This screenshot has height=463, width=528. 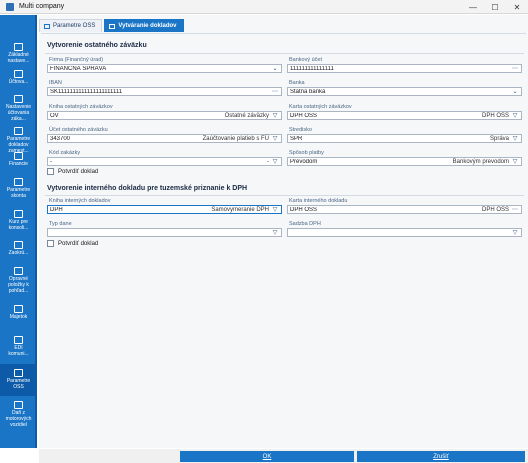 I want to click on mail-icon, so click(x=18, y=340).